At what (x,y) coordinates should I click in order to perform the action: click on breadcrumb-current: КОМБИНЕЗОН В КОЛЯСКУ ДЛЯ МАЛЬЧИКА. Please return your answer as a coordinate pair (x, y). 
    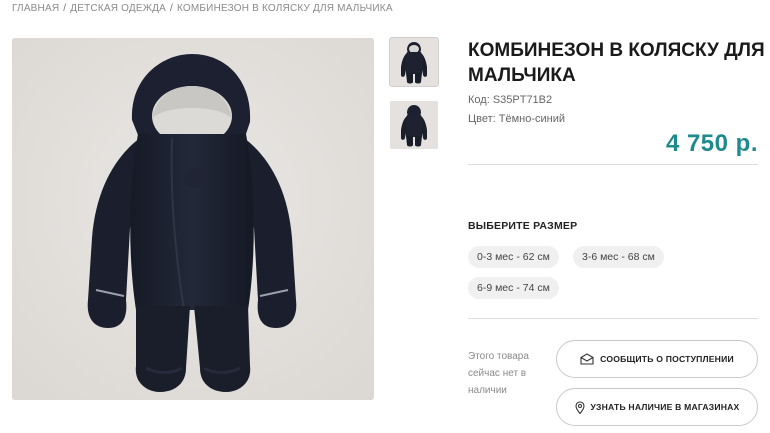
    Looking at the image, I should click on (285, 8).